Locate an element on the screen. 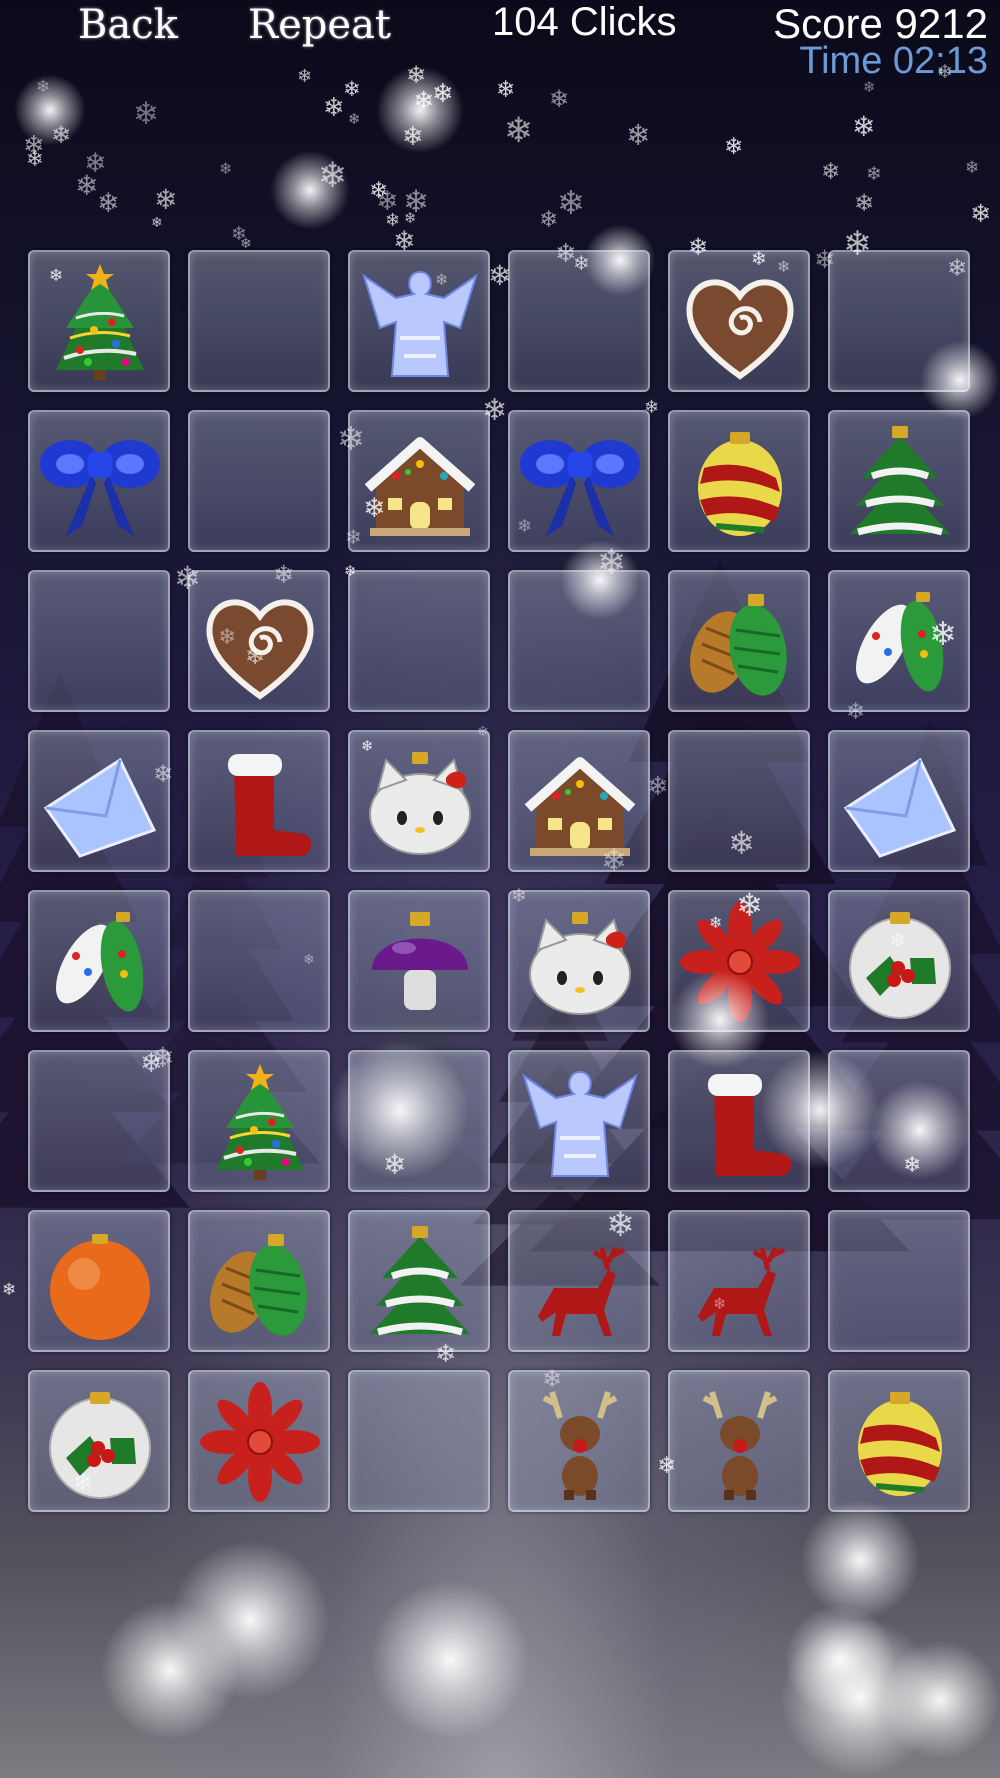 Image resolution: width=1000 pixels, height=1778 pixels. tile-purple-mushroom is located at coordinates (419, 961).